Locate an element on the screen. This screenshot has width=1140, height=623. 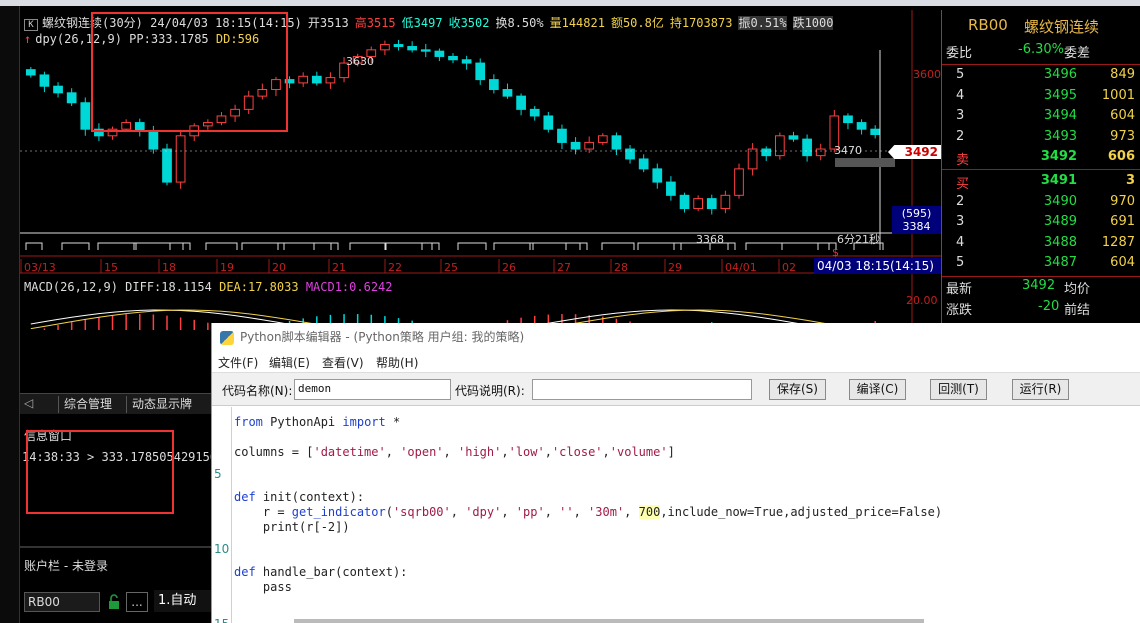
tab-prev-icon: ◁ is located at coordinates (28, 403).